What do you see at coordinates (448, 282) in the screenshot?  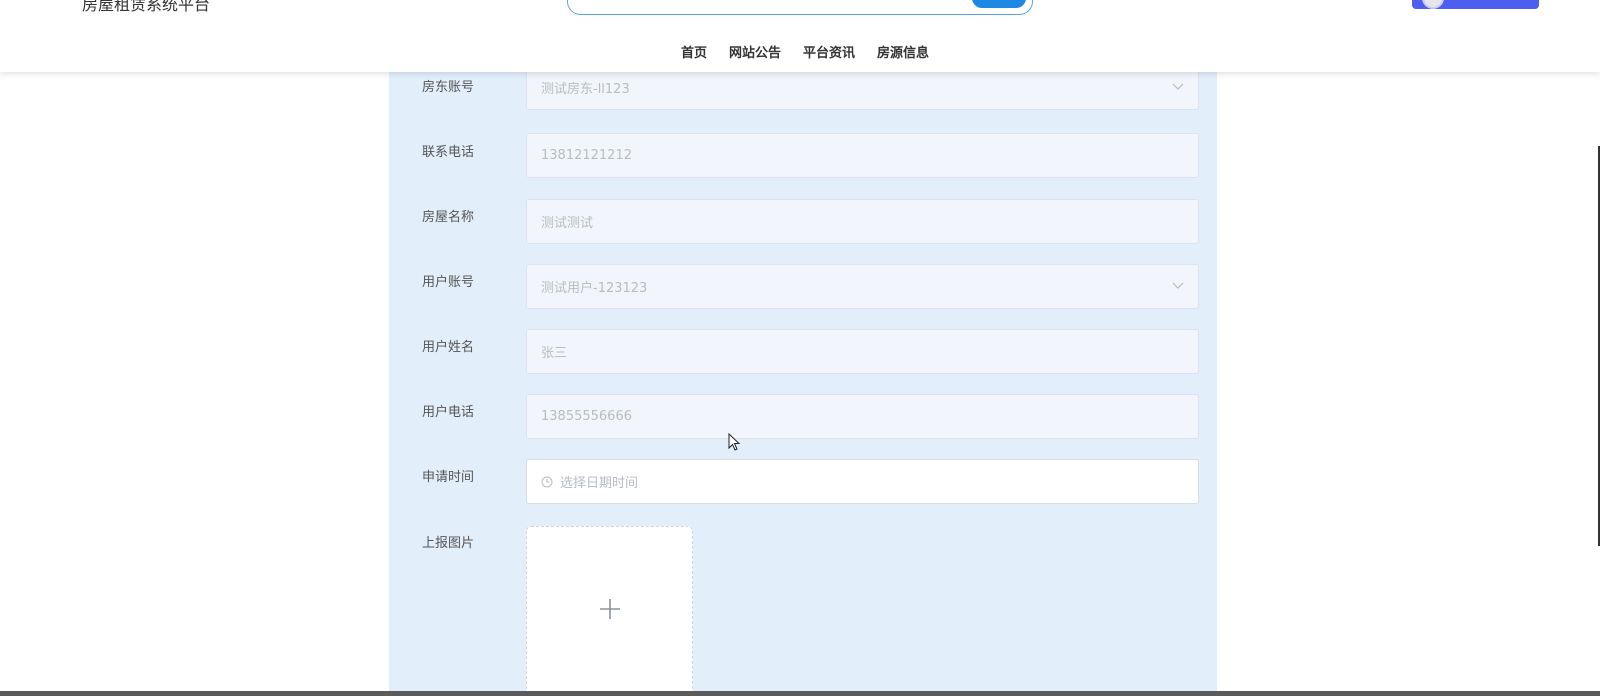 I see `field-label: 用户账号` at bounding box center [448, 282].